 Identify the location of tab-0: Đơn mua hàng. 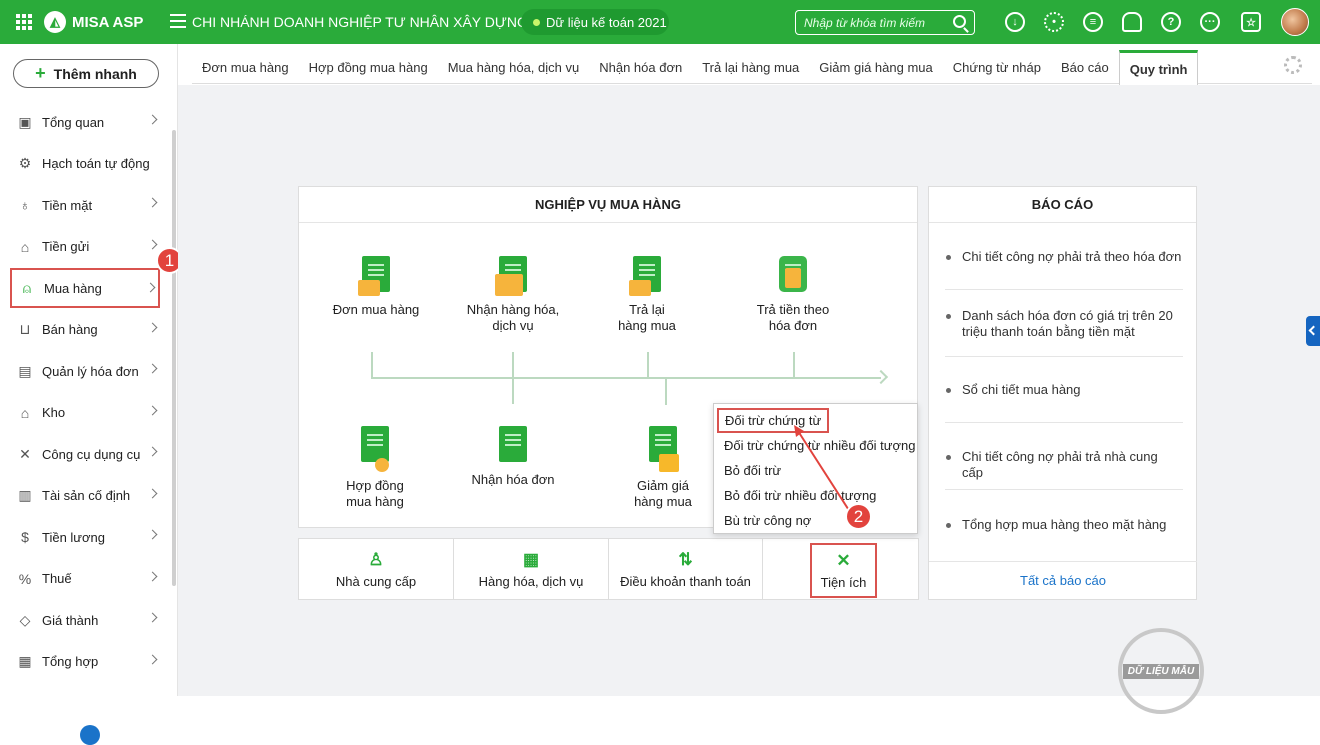
(245, 67).